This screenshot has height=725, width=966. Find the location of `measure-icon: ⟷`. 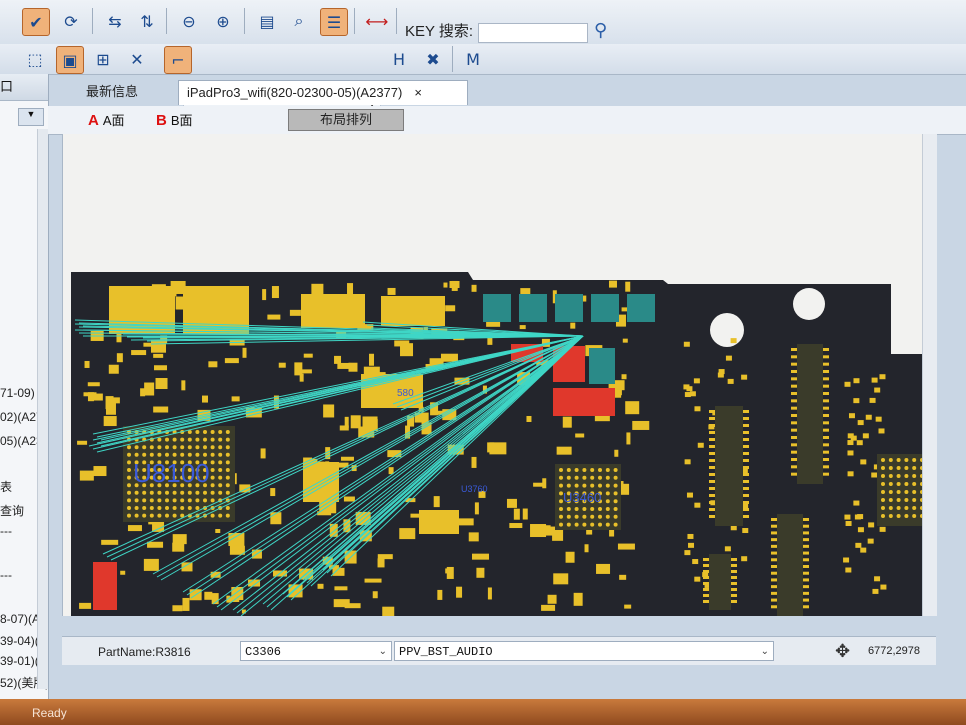

measure-icon: ⟷ is located at coordinates (377, 21).